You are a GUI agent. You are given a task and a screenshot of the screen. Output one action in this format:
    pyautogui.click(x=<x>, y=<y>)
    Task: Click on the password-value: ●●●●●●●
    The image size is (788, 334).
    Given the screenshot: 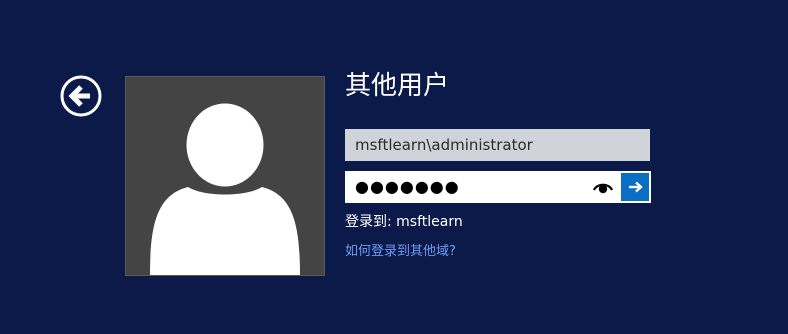 What is the action you would take?
    pyautogui.click(x=407, y=186)
    